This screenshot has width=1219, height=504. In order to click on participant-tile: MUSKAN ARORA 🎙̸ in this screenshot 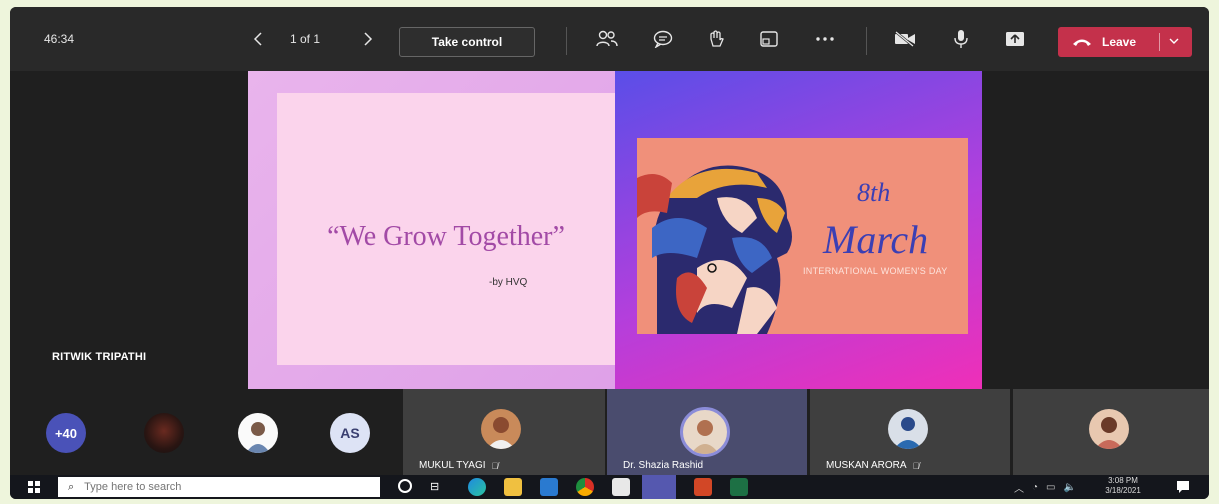, I will do `click(910, 432)`.